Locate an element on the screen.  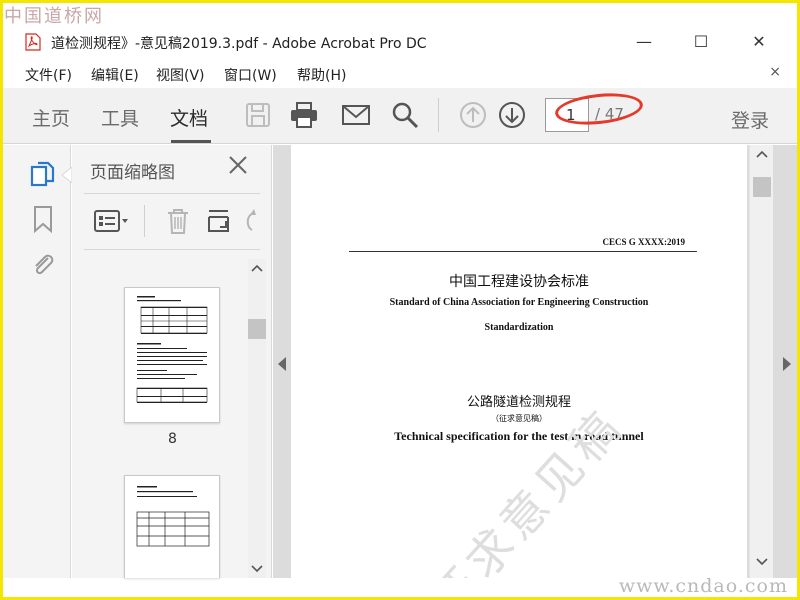
header-rule is located at coordinates (523, 251).